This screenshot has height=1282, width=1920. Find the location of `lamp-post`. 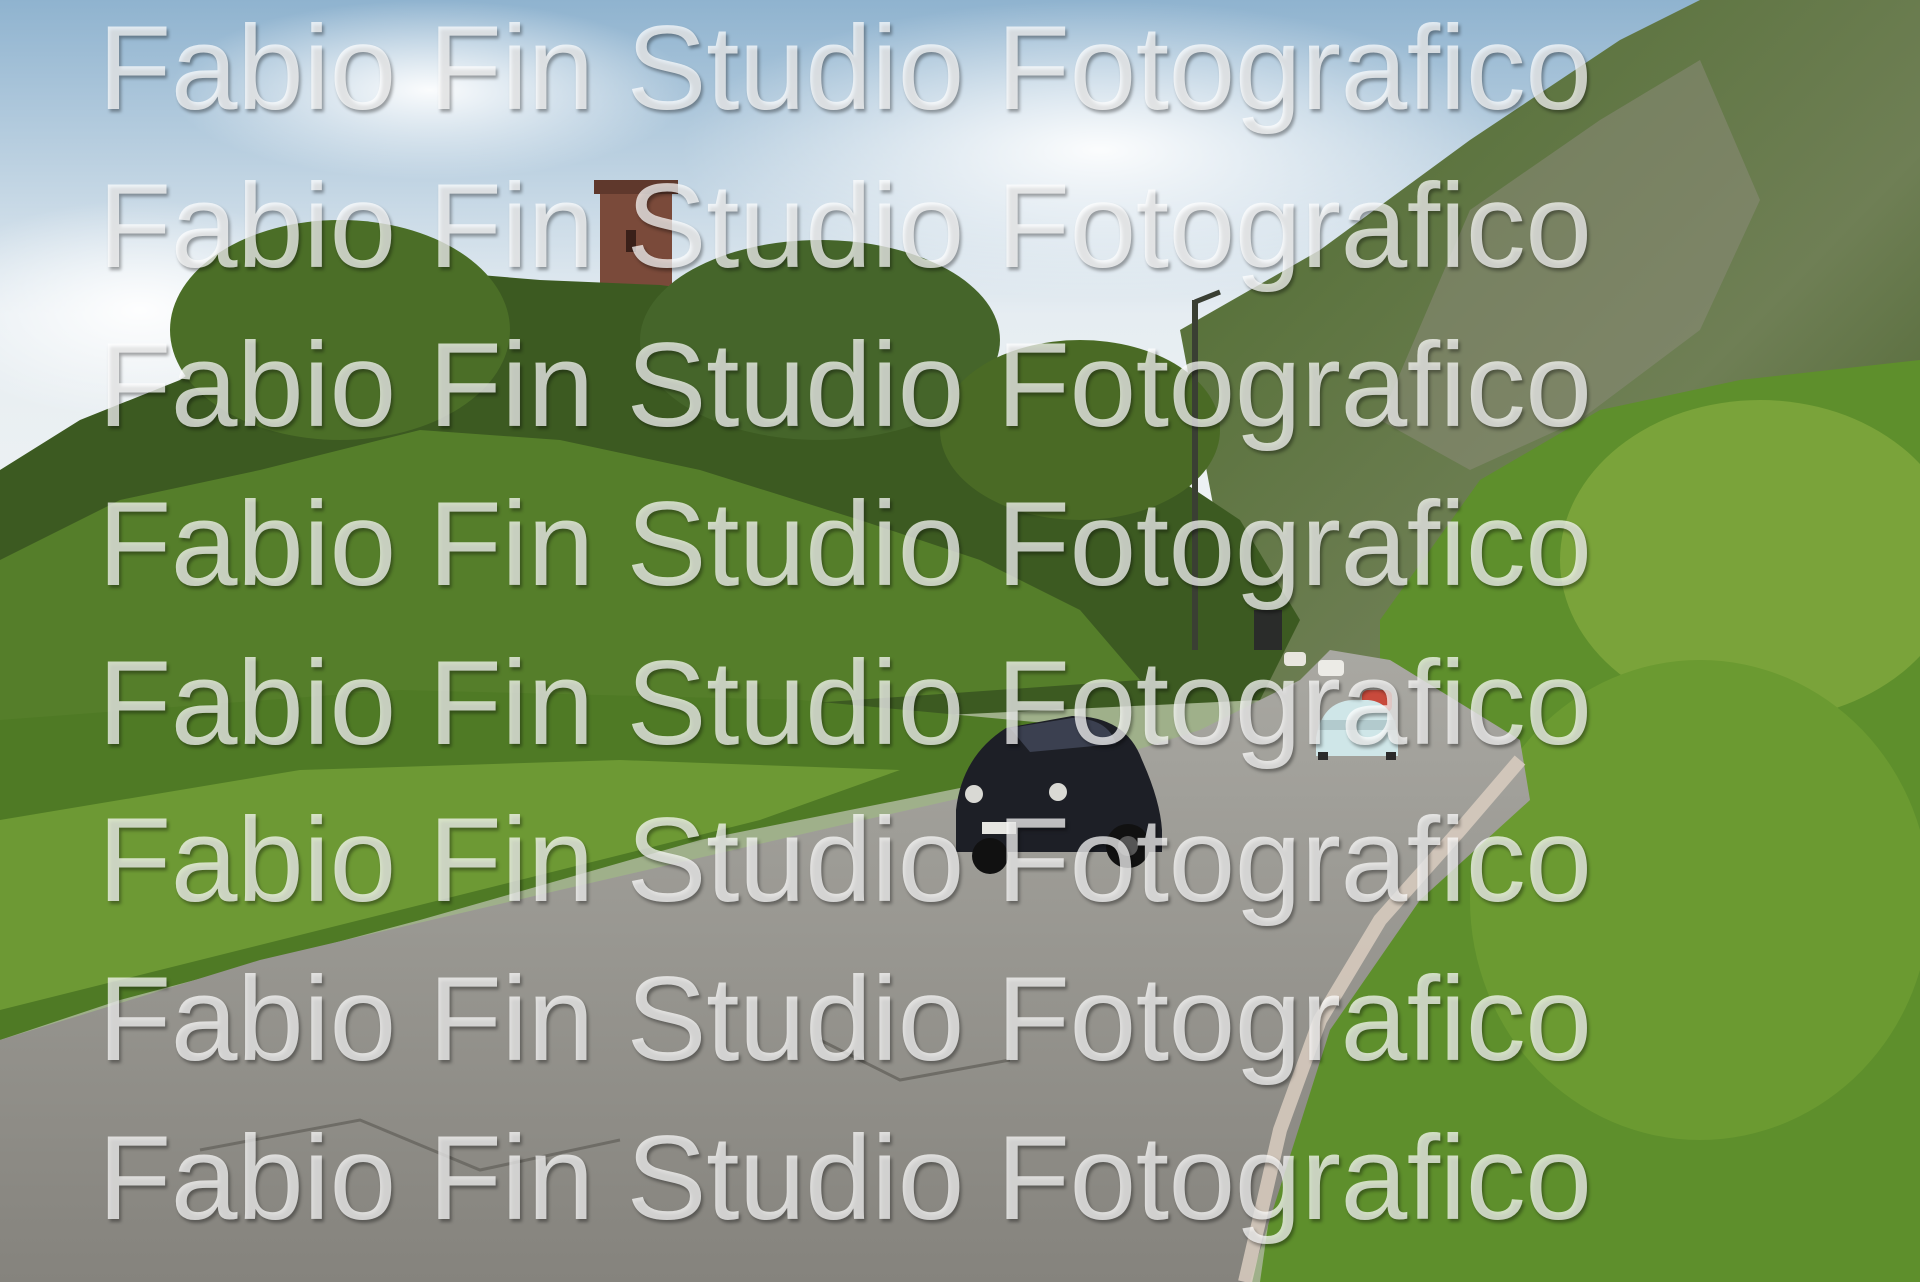

lamp-post is located at coordinates (1195, 475).